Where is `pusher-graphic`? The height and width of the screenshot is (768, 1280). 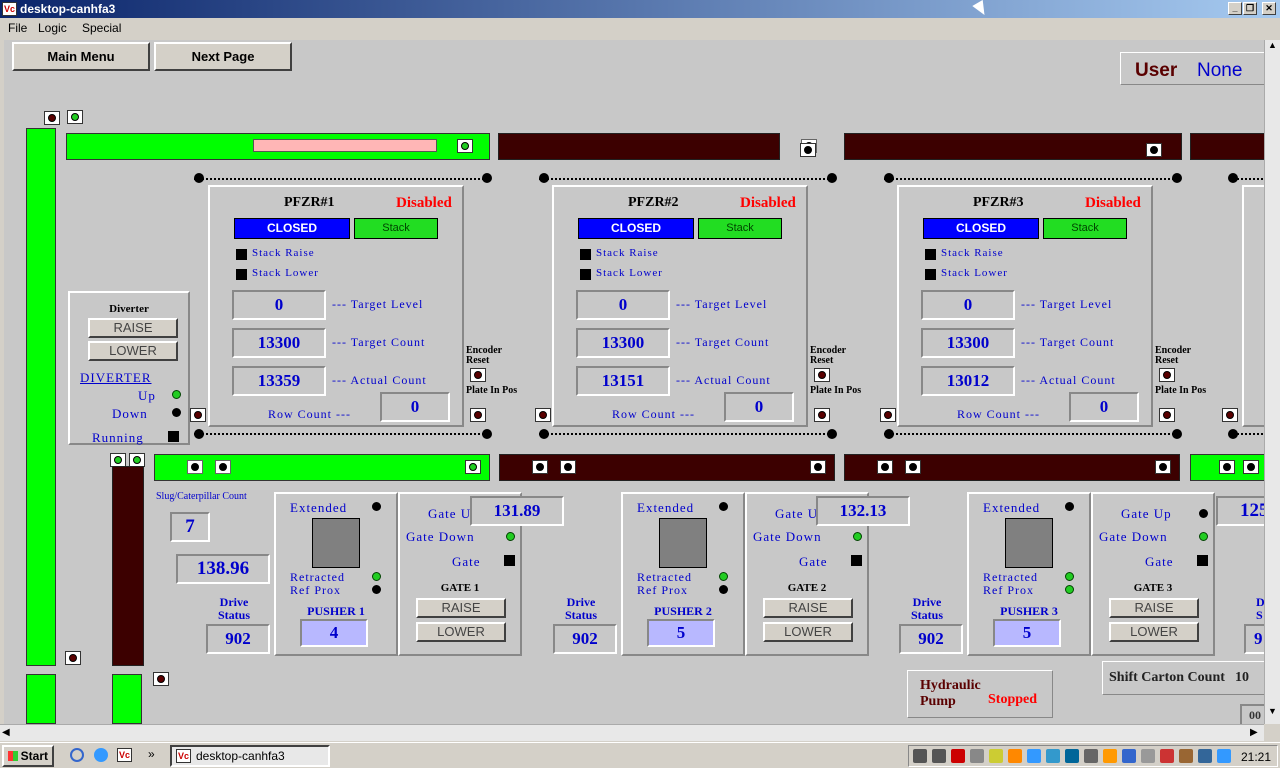
pusher-graphic is located at coordinates (336, 543).